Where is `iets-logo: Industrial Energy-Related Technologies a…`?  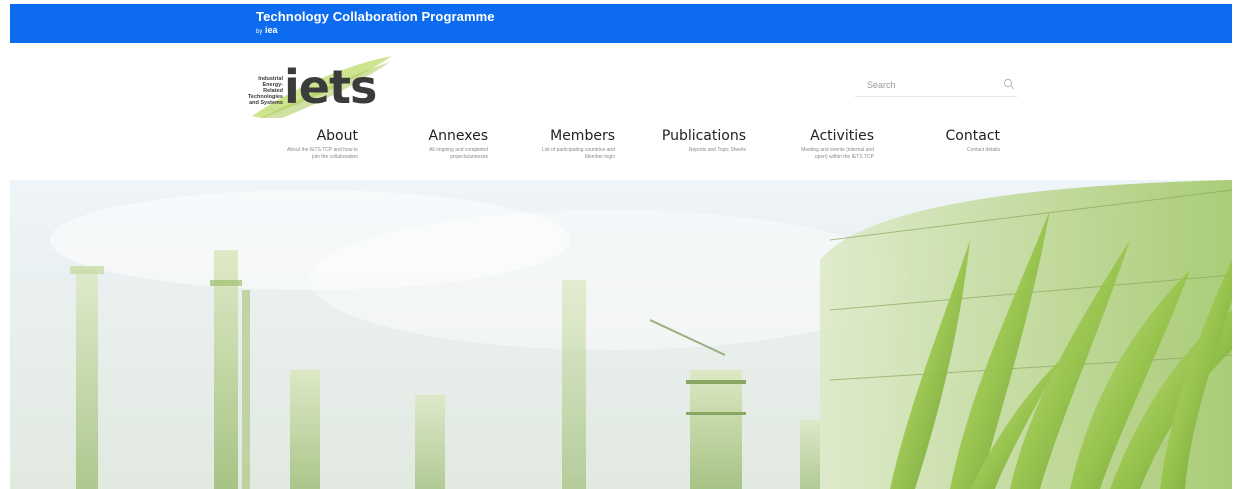
iets-logo: Industrial Energy-Related Technologies a… is located at coordinates (317, 87).